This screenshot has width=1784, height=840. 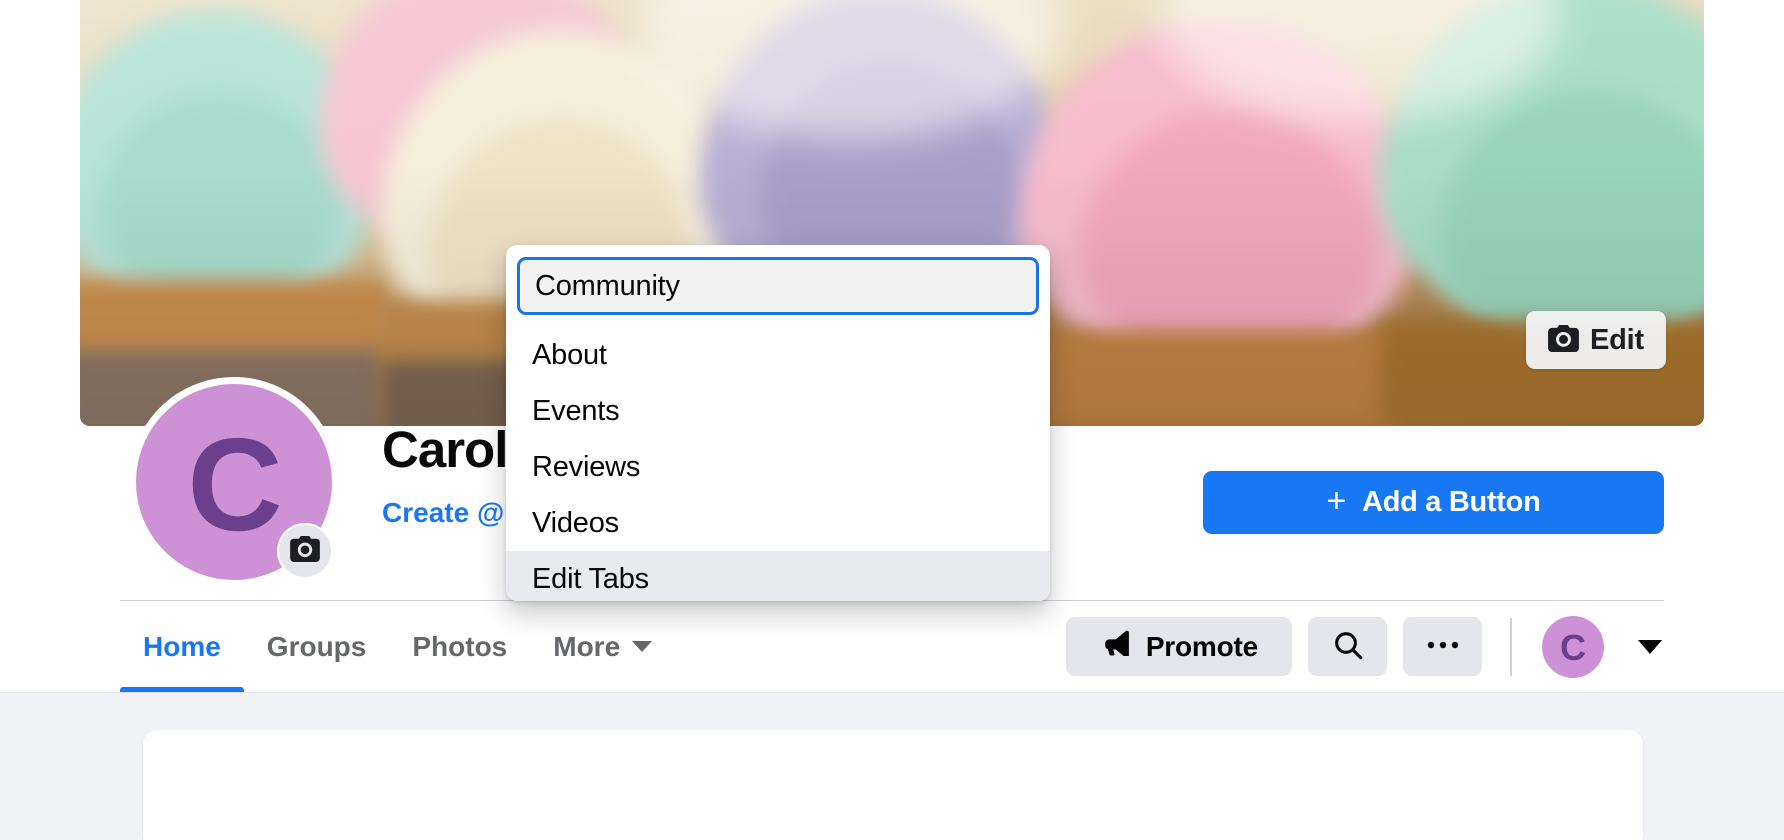 What do you see at coordinates (778, 355) in the screenshot?
I see `menu-item-about: About` at bounding box center [778, 355].